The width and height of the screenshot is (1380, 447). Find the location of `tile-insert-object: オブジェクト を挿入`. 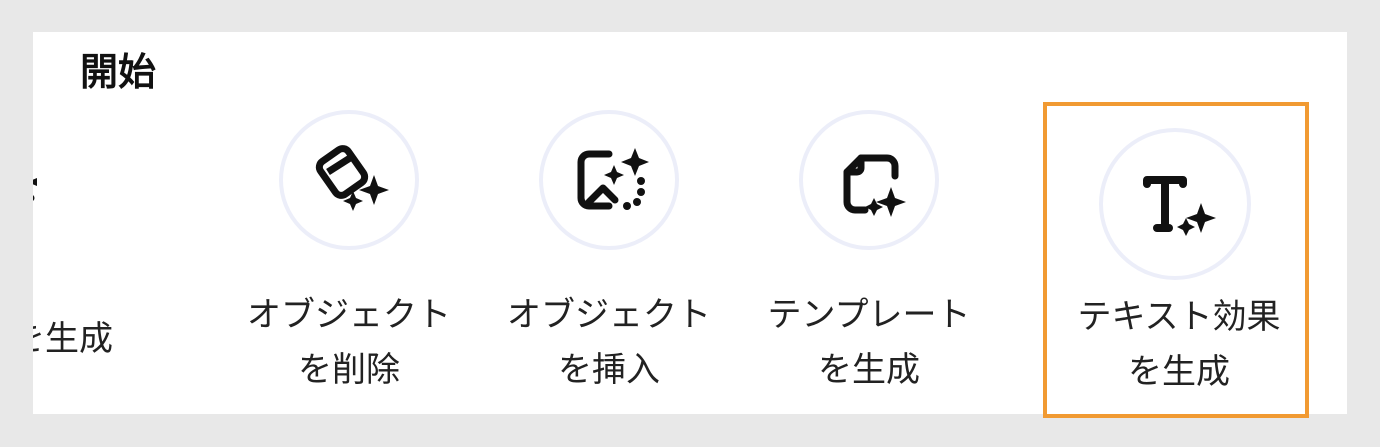

tile-insert-object: オブジェクト を挿入 is located at coordinates (609, 223).